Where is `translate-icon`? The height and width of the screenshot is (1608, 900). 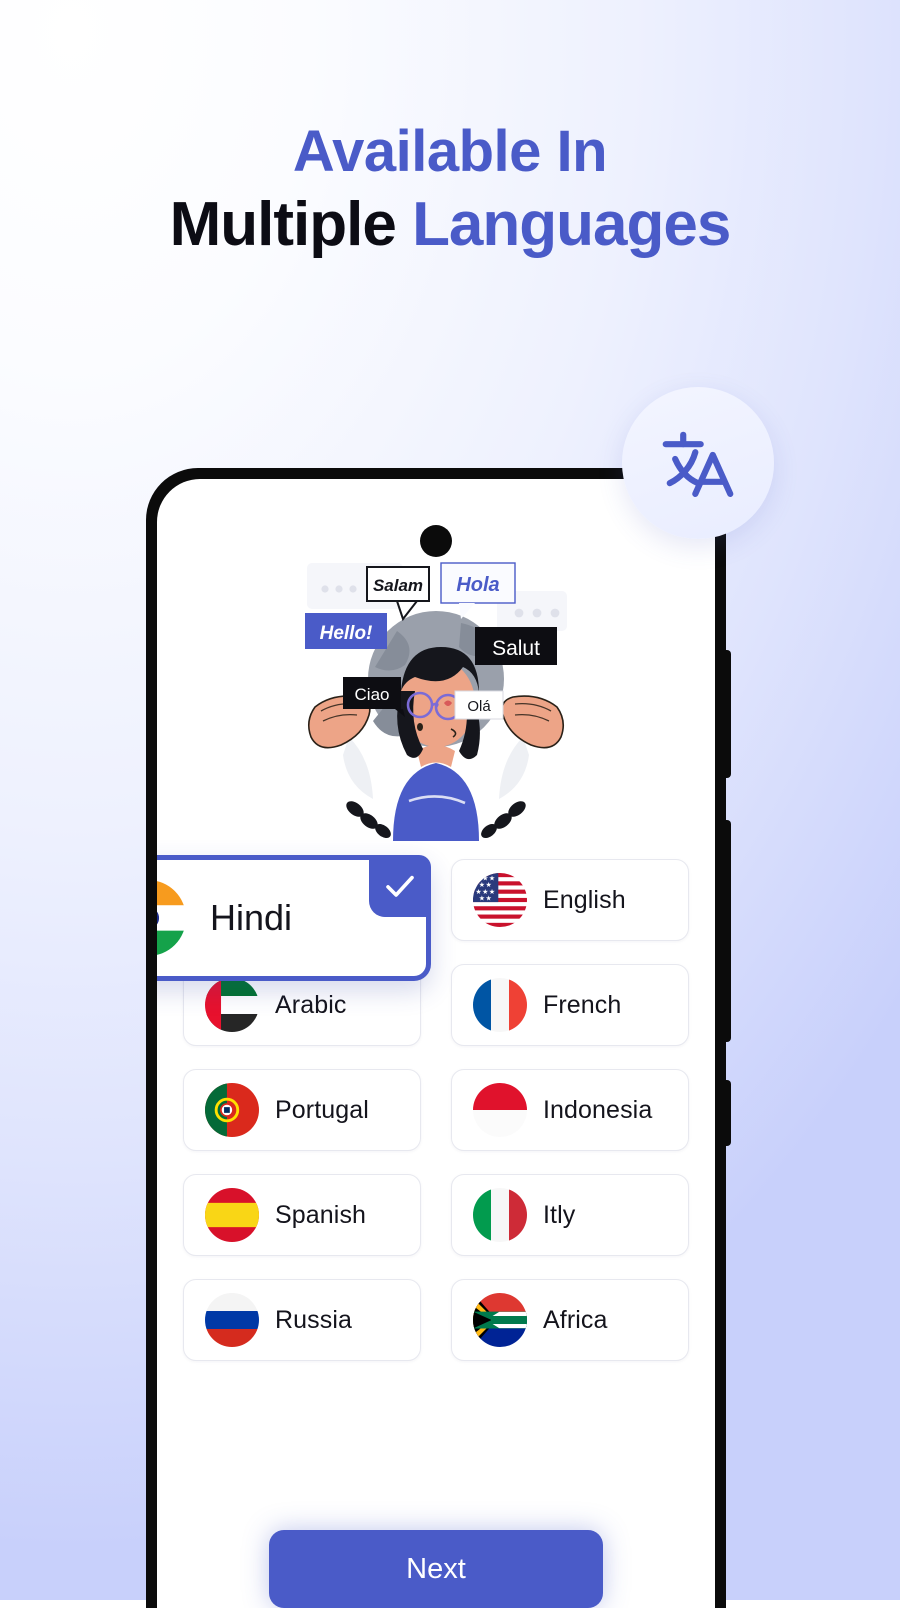 translate-icon is located at coordinates (698, 464).